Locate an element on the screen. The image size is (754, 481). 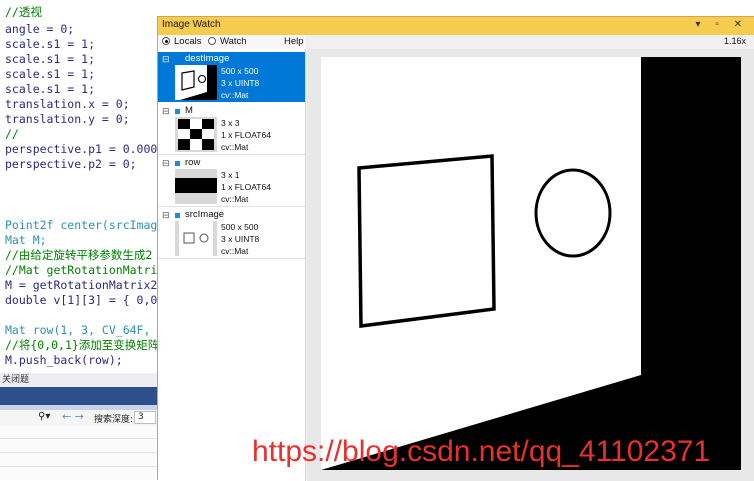
list-item-srcImage: ⊟ srcImage 500 x 500 3 x UINT8 cv::Mat is located at coordinates (231, 233).